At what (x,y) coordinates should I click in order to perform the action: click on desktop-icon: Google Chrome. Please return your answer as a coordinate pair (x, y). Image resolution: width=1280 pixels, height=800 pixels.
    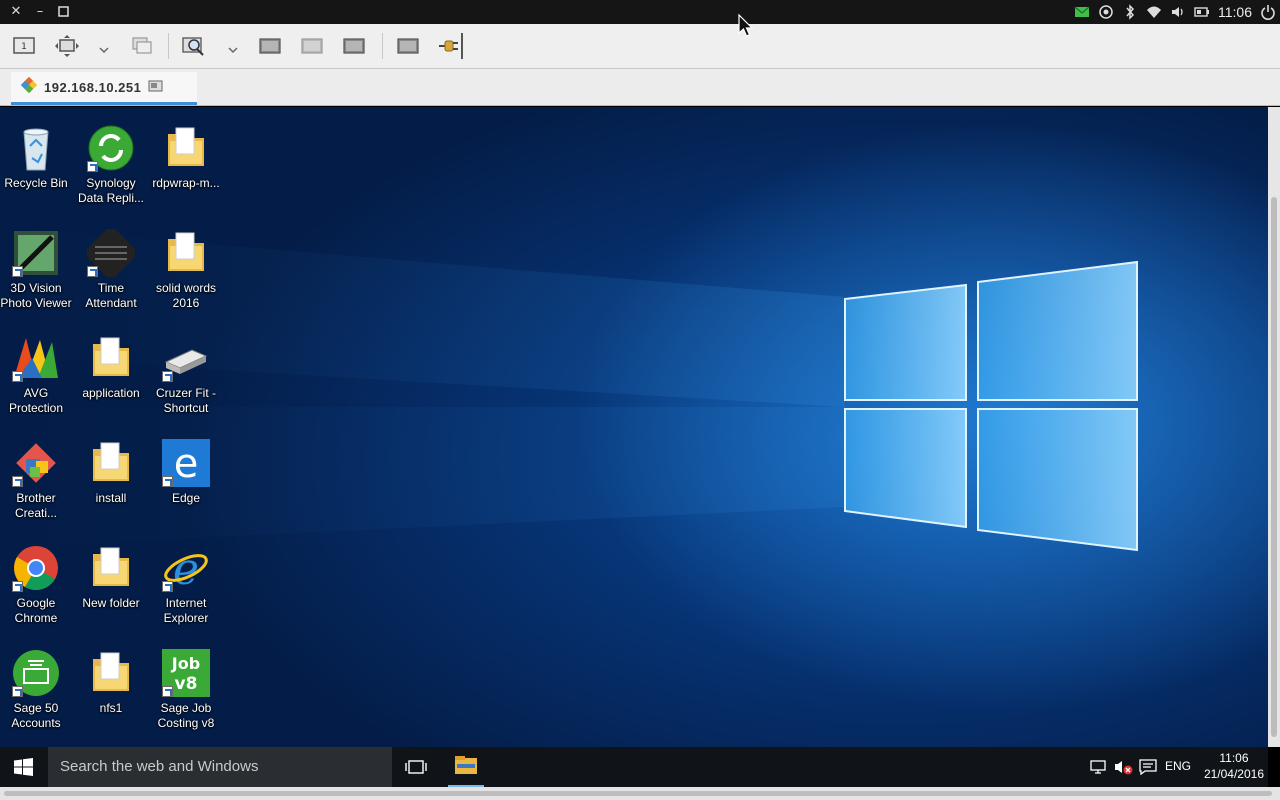
    Looking at the image, I should click on (37, 585).